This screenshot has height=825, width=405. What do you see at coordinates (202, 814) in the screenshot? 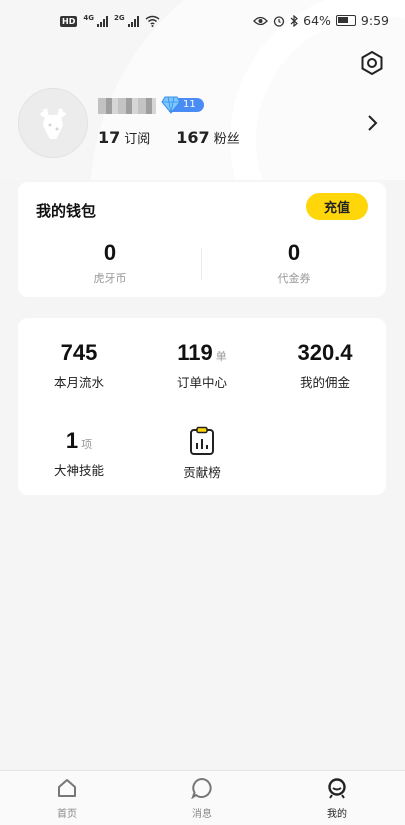
I see `tab-messages-label: 消息` at bounding box center [202, 814].